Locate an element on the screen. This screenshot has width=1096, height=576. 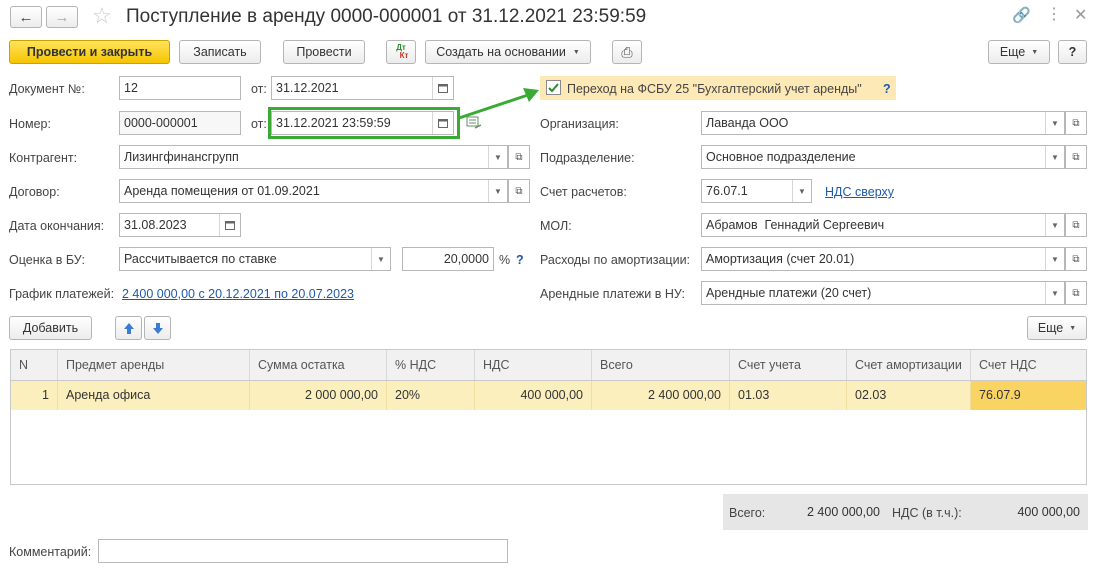
dt-kt-button: Дт Кт is located at coordinates (401, 52).